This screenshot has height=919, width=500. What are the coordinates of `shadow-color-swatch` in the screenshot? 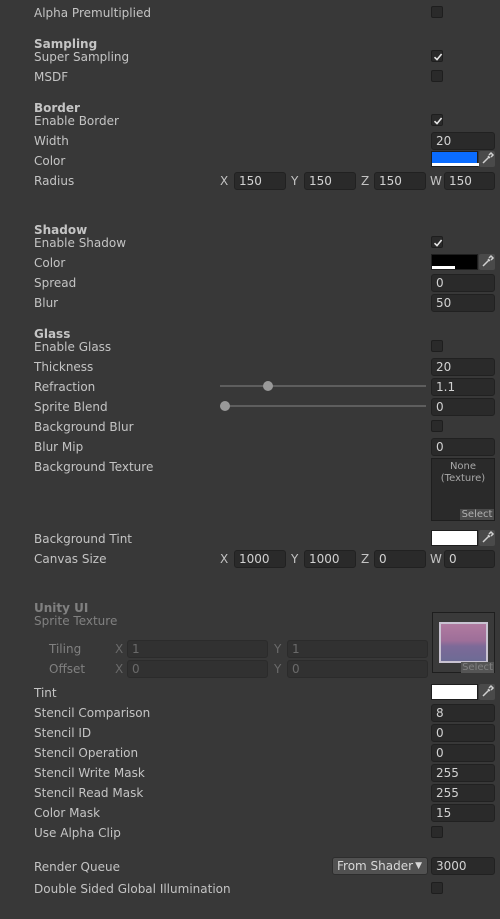 It's located at (454, 262).